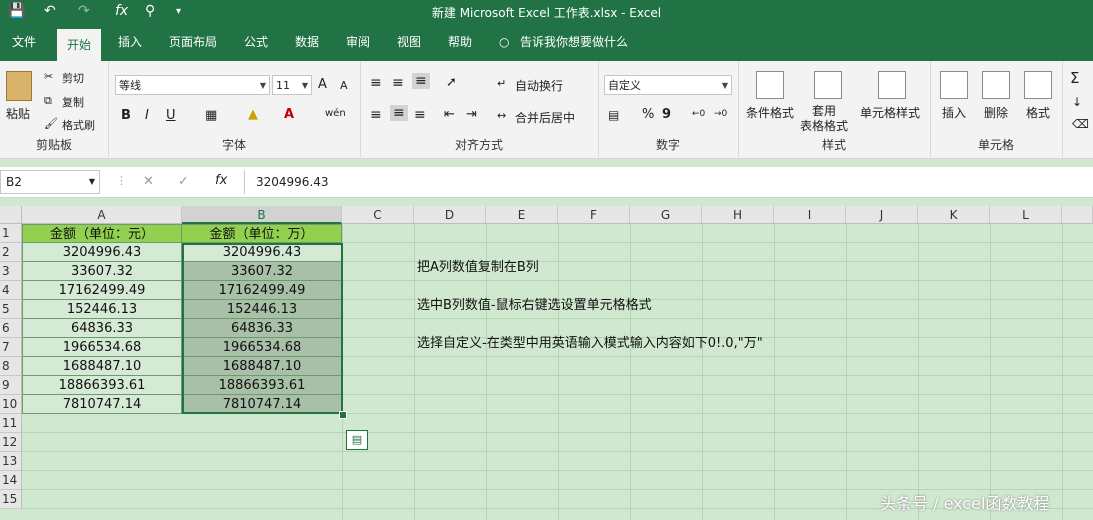 The image size is (1093, 520). What do you see at coordinates (102, 290) in the screenshot?
I see `cell-a4: 17162499.49` at bounding box center [102, 290].